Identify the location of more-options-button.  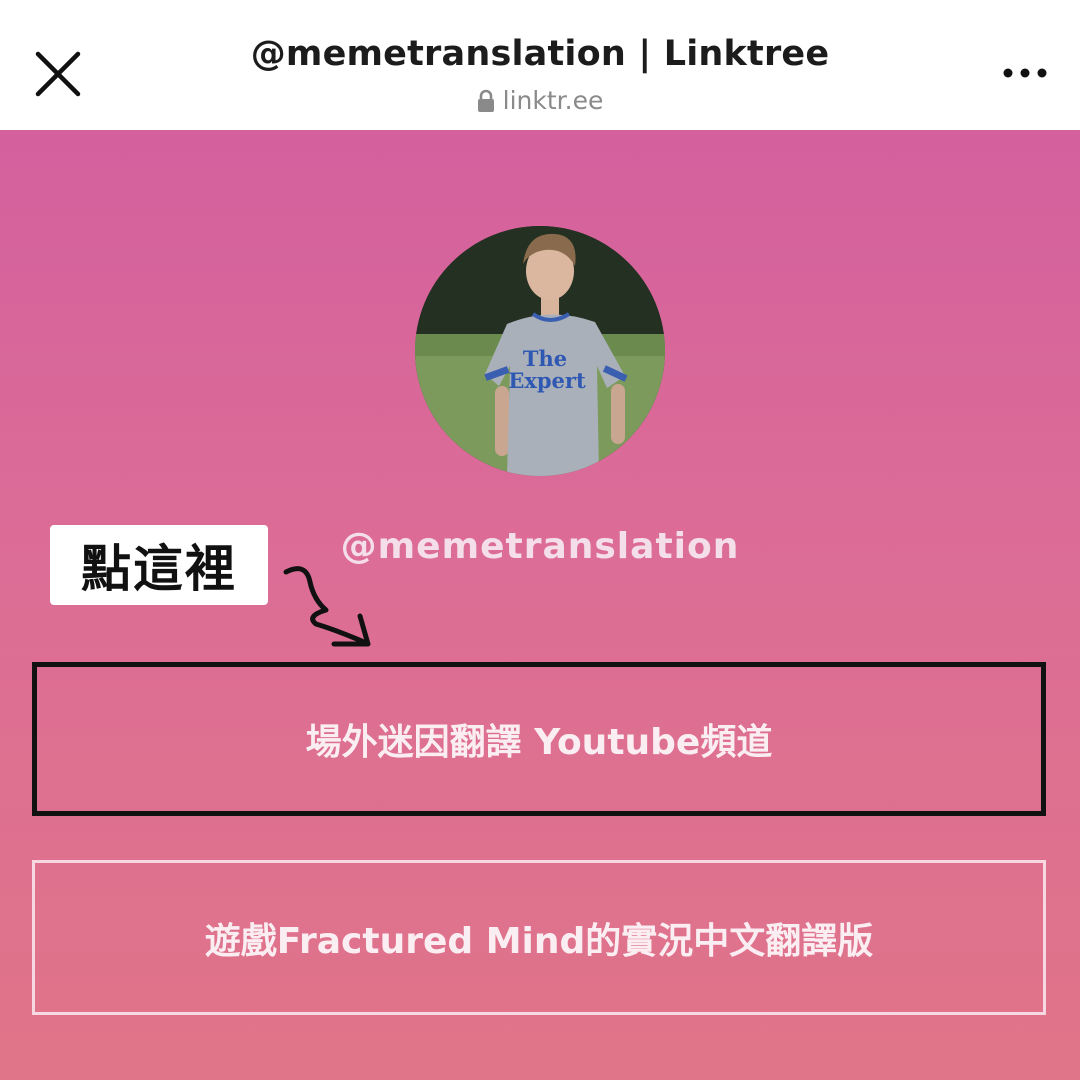
(1025, 73).